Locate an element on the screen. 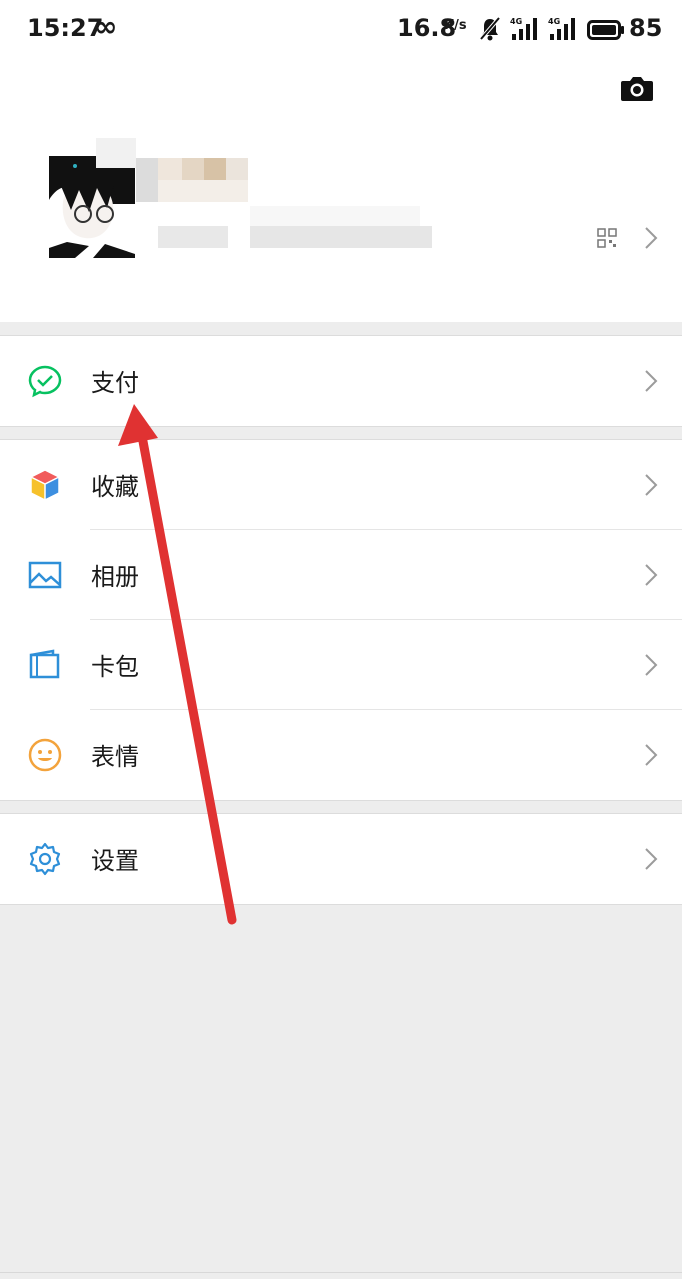 This screenshot has height=1279, width=682. avatar is located at coordinates (92, 207).